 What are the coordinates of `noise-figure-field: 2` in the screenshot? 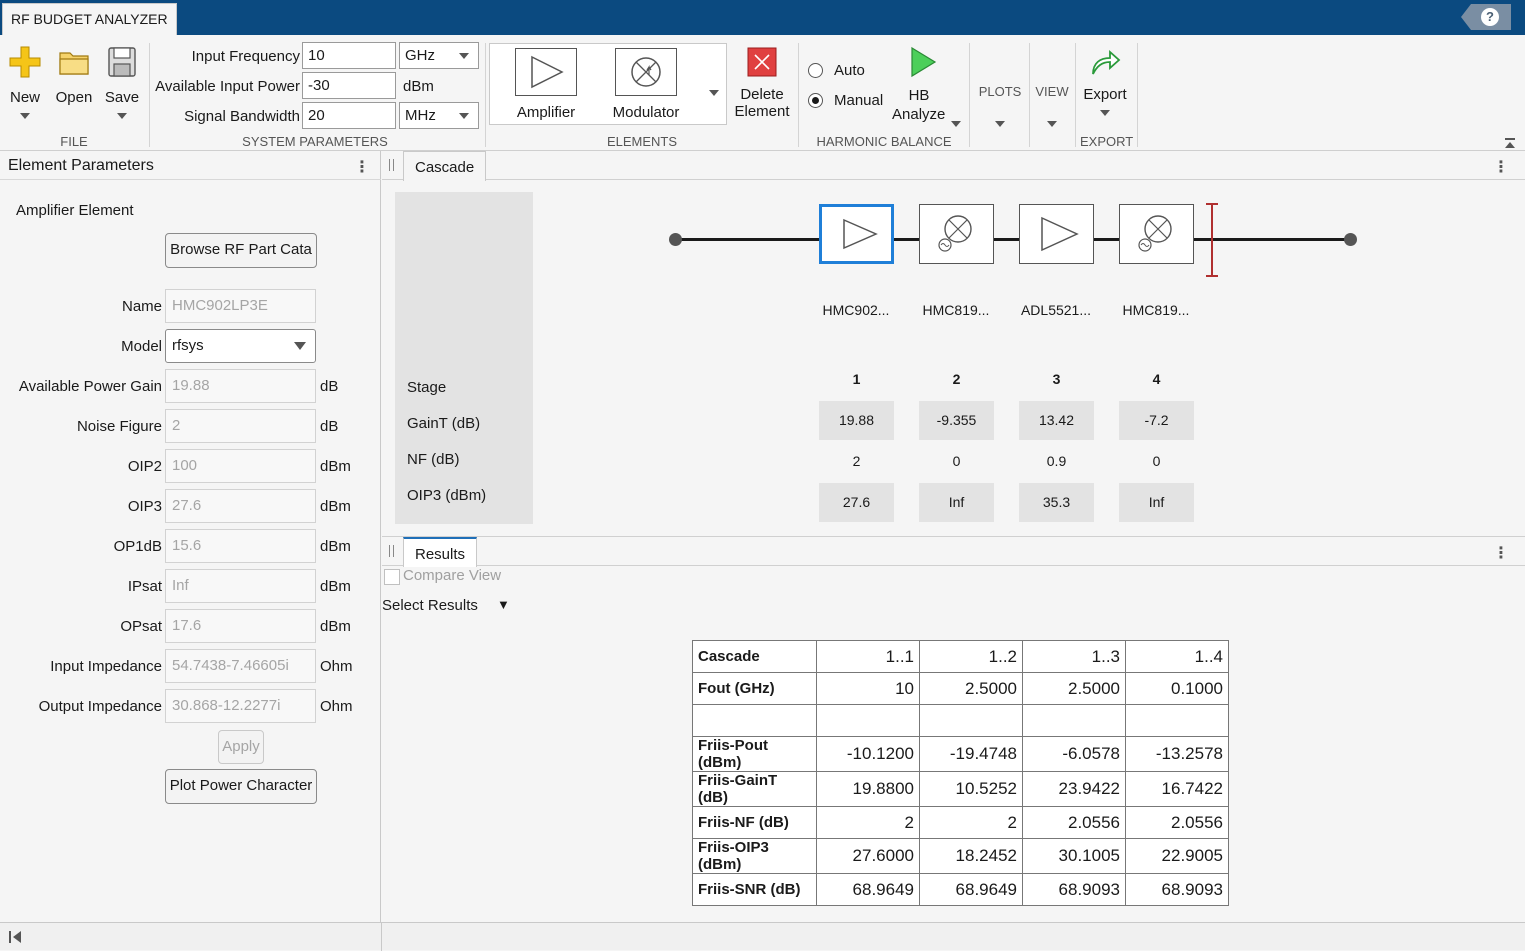 It's located at (240, 426).